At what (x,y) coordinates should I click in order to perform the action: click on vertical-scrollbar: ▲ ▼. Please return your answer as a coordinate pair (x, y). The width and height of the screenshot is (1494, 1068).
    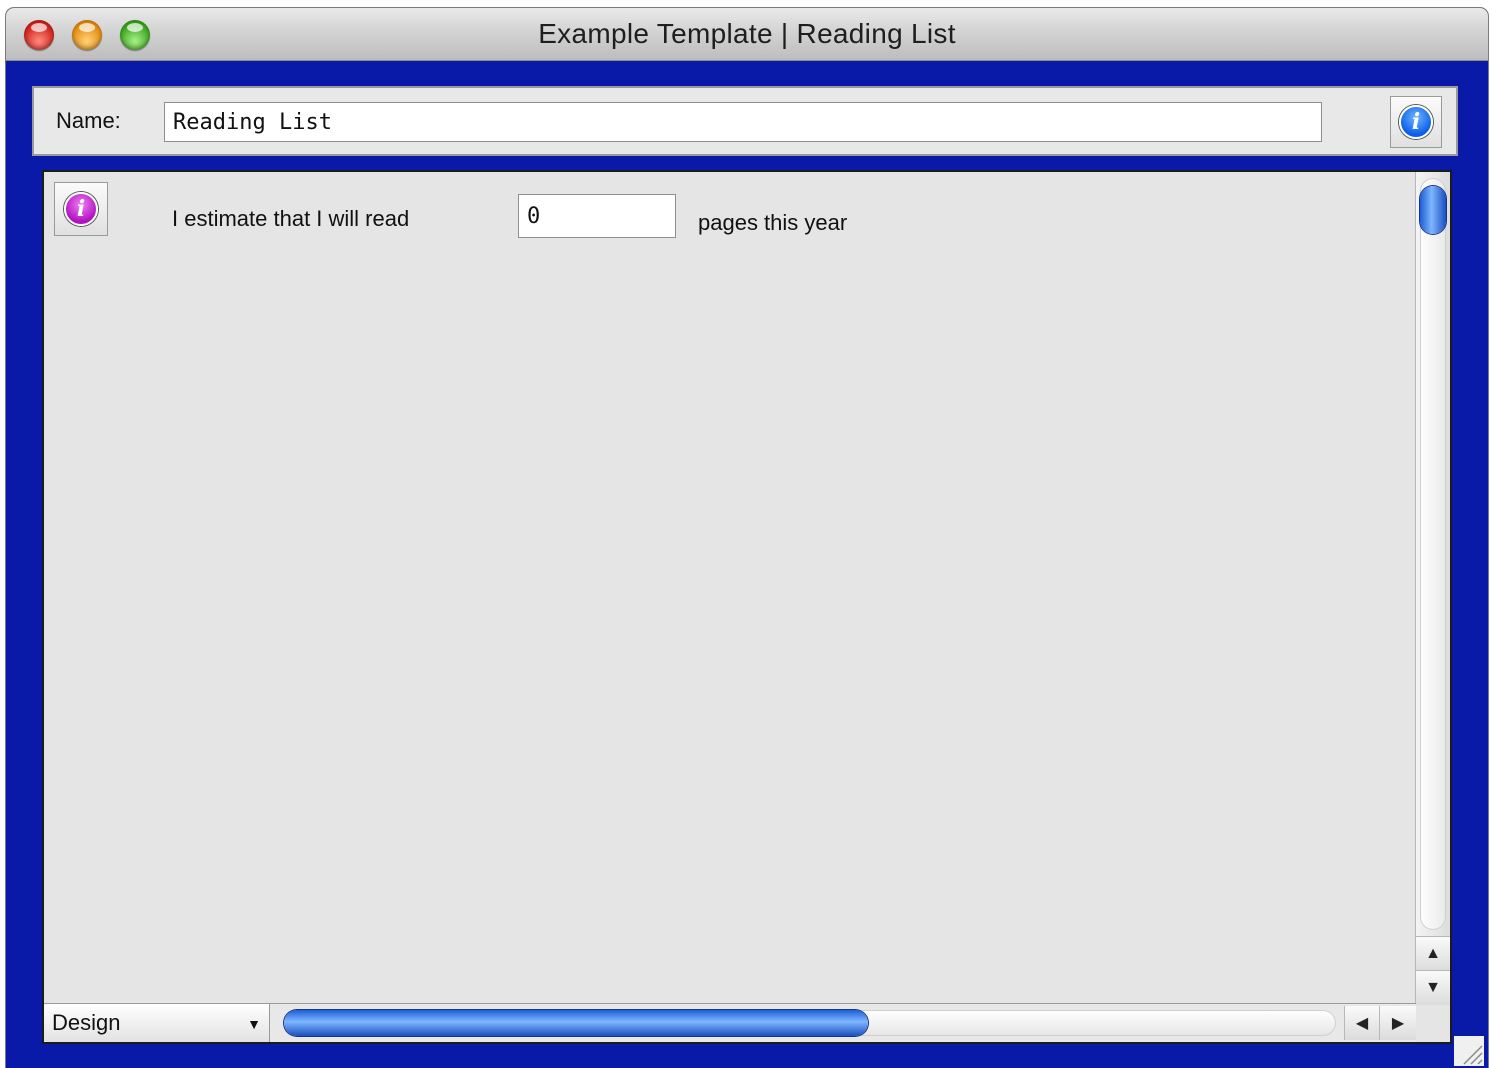
    Looking at the image, I should click on (1432, 588).